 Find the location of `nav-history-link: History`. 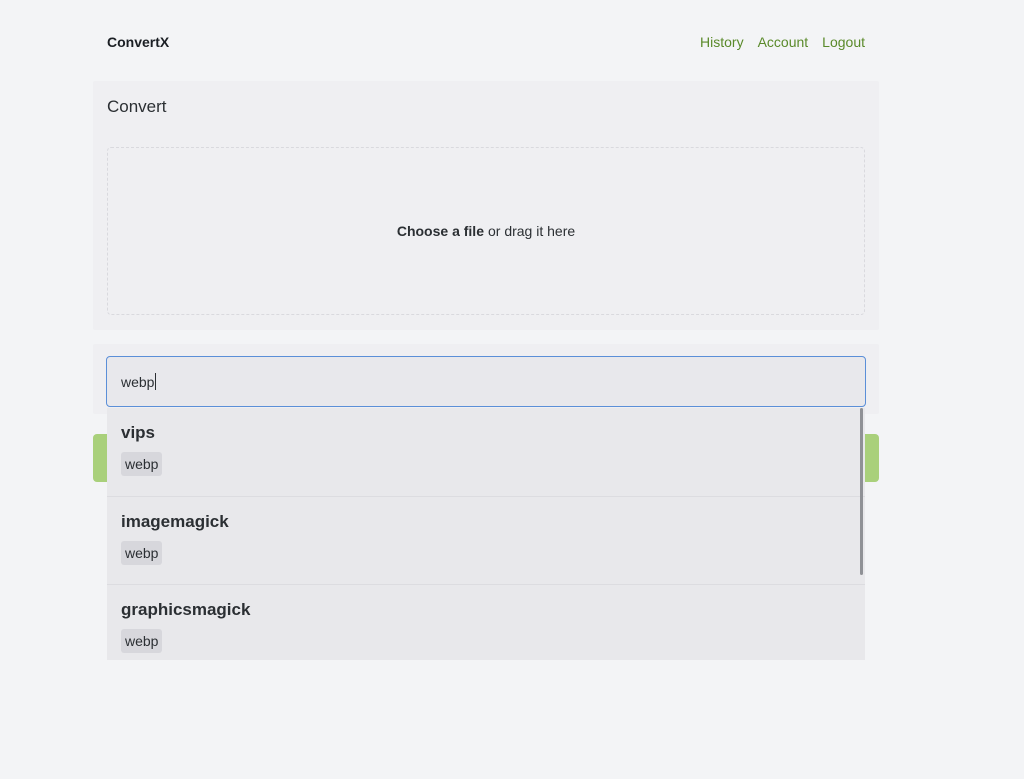

nav-history-link: History is located at coordinates (722, 42).